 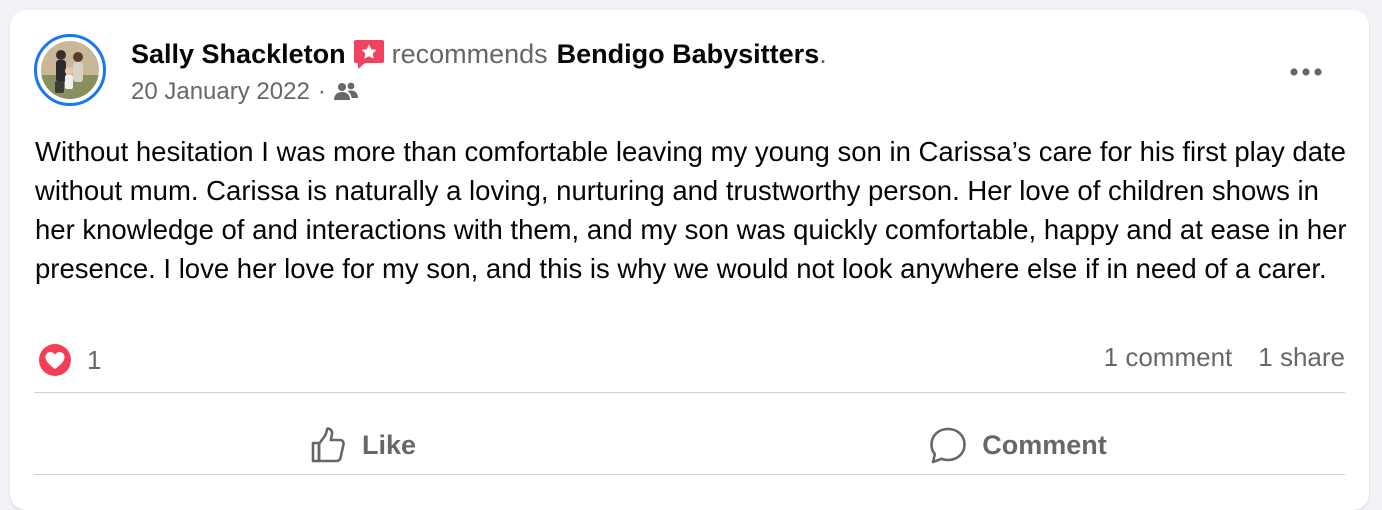 I want to click on post-meta: 20 January 2022 ·, so click(x=244, y=92).